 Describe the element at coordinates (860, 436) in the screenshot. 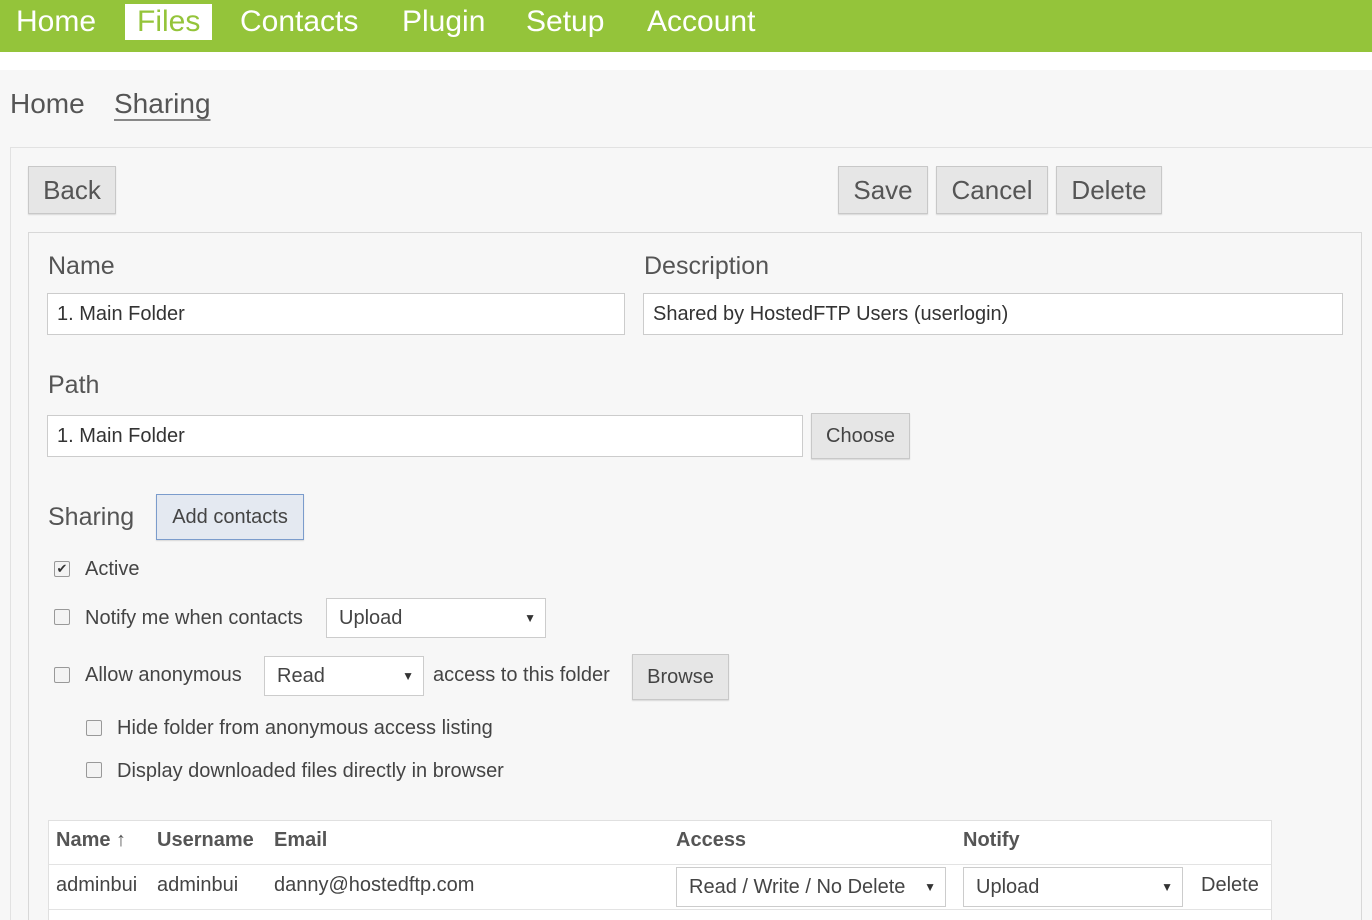

I see `choose-button: Choose` at that location.